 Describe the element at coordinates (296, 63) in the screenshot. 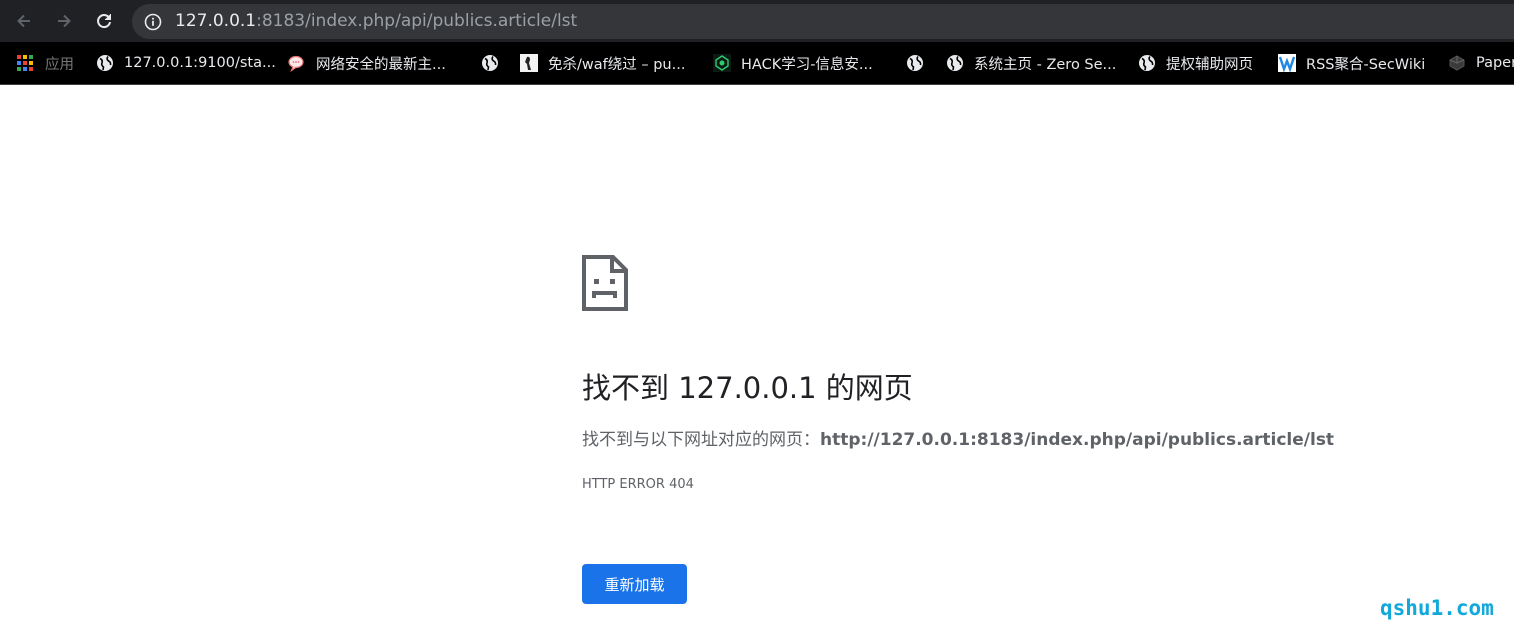

I see `chat-bubble-icon` at that location.